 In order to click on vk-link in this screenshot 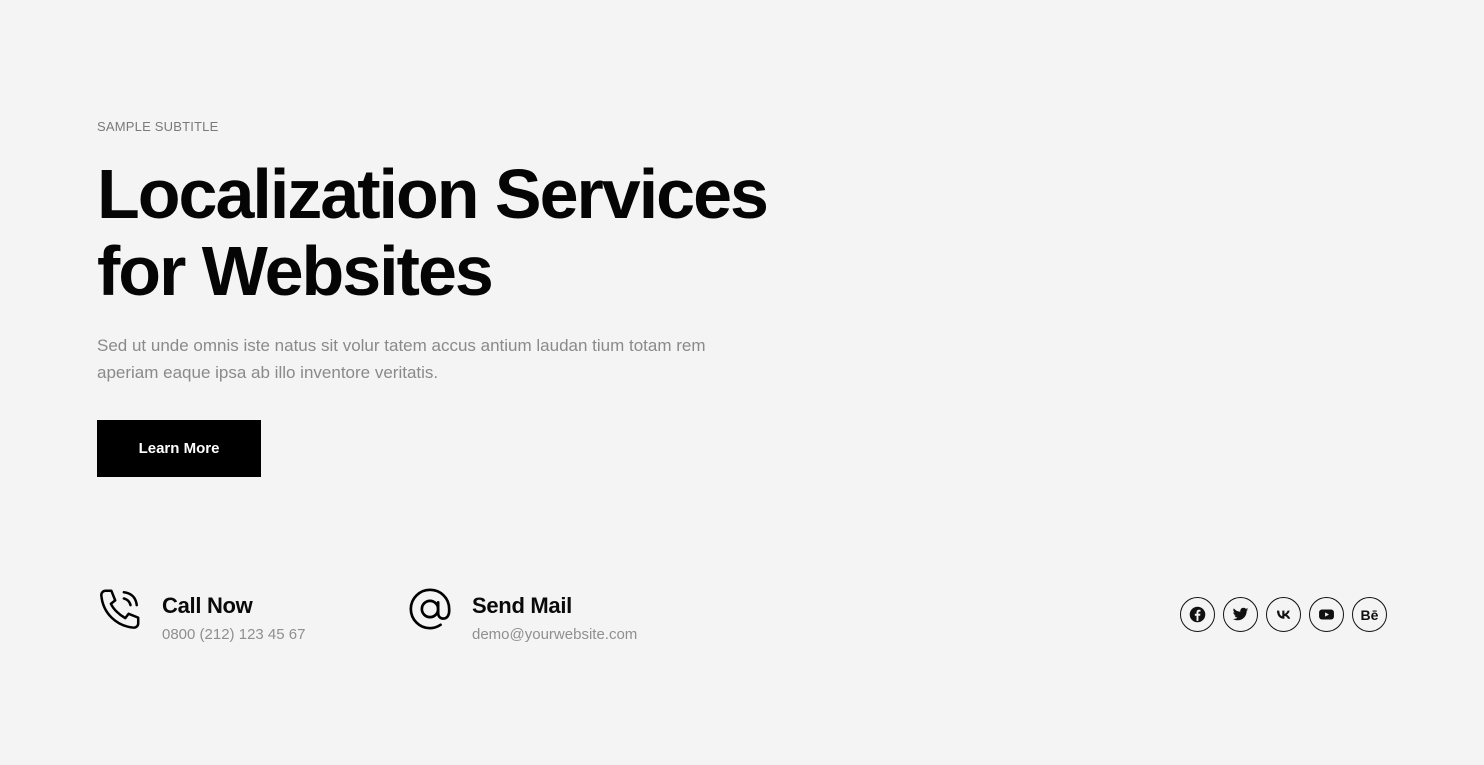, I will do `click(1283, 614)`.